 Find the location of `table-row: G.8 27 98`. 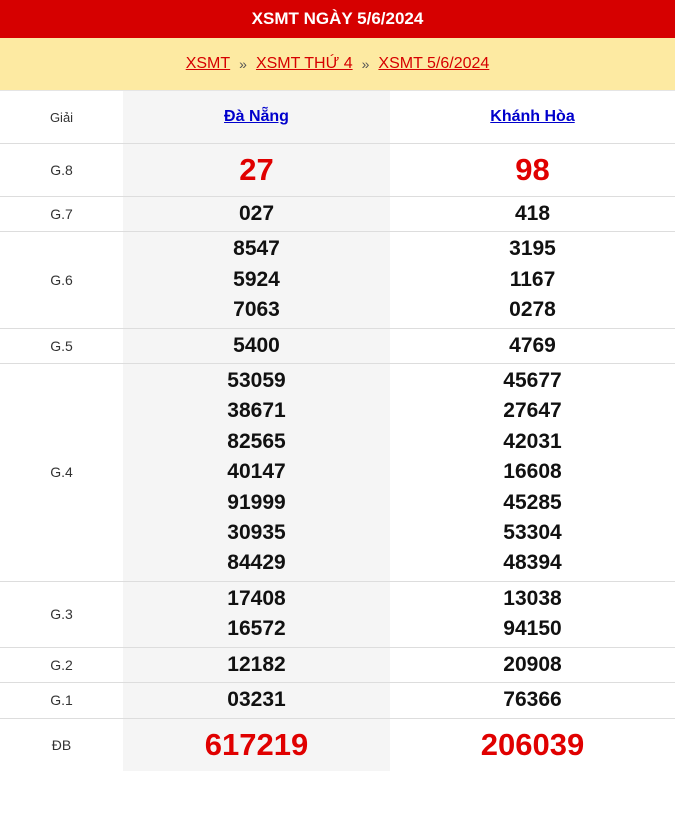

table-row: G.8 27 98 is located at coordinates (337, 170).